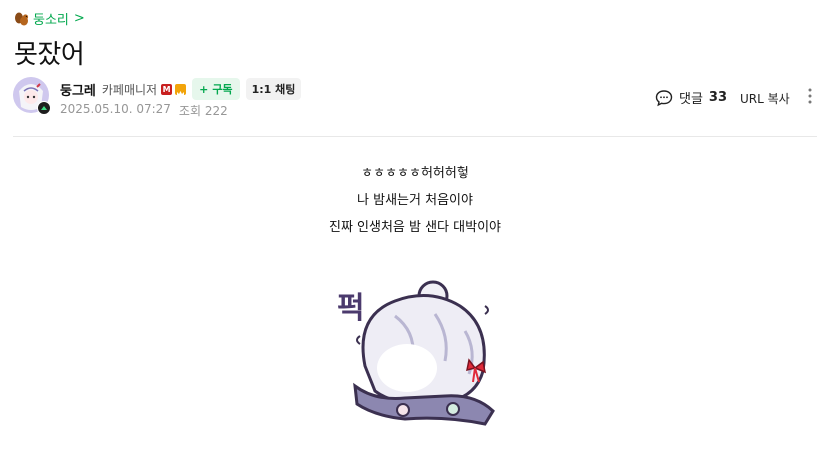  Describe the element at coordinates (273, 89) in the screenshot. I see `chat-button: 1:1 채팅` at that location.